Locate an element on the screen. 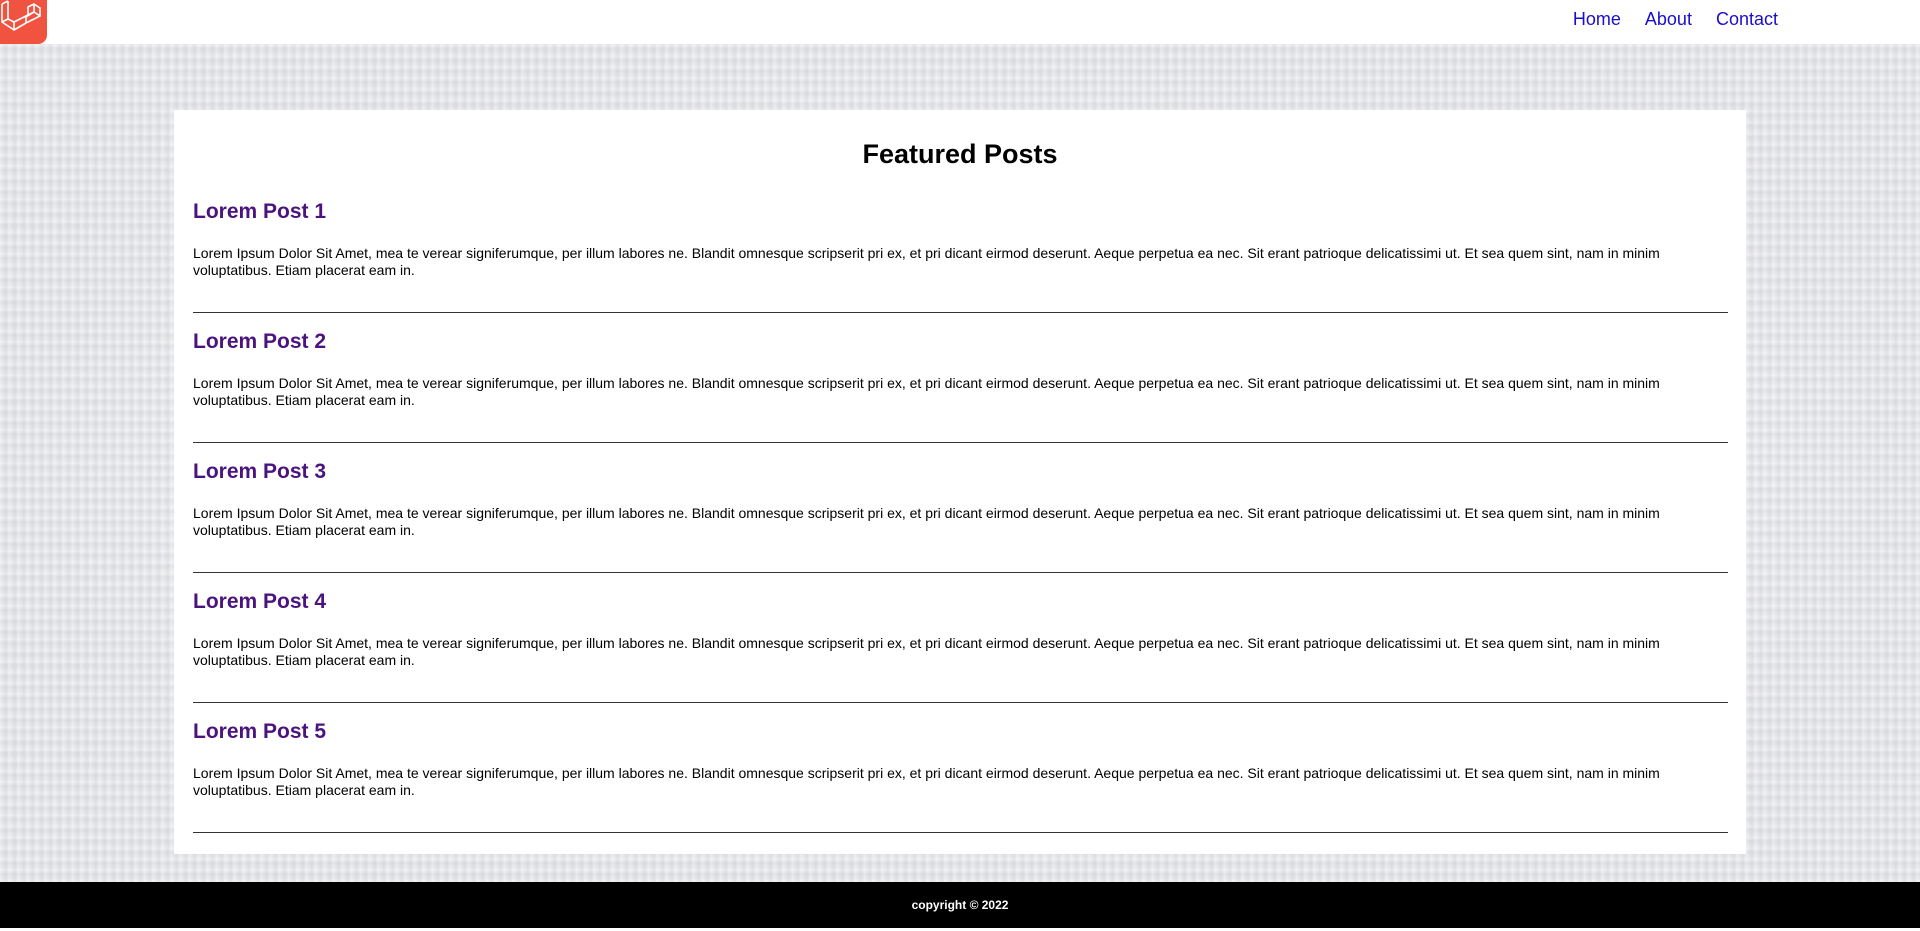  page-title: Featured Posts is located at coordinates (960, 154).